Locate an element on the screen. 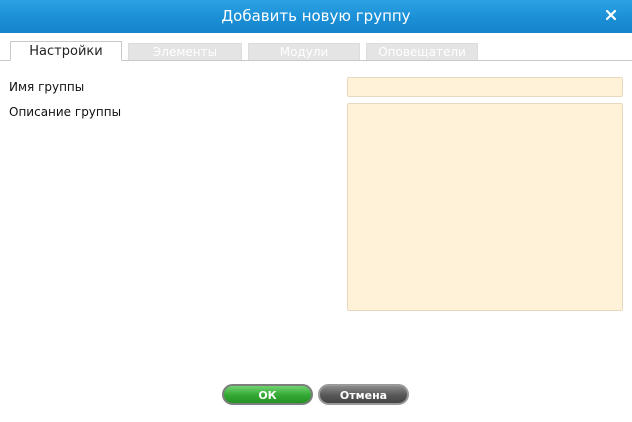  tab-bar: Настройки Элементы Модули Оповещатели is located at coordinates (316, 47).